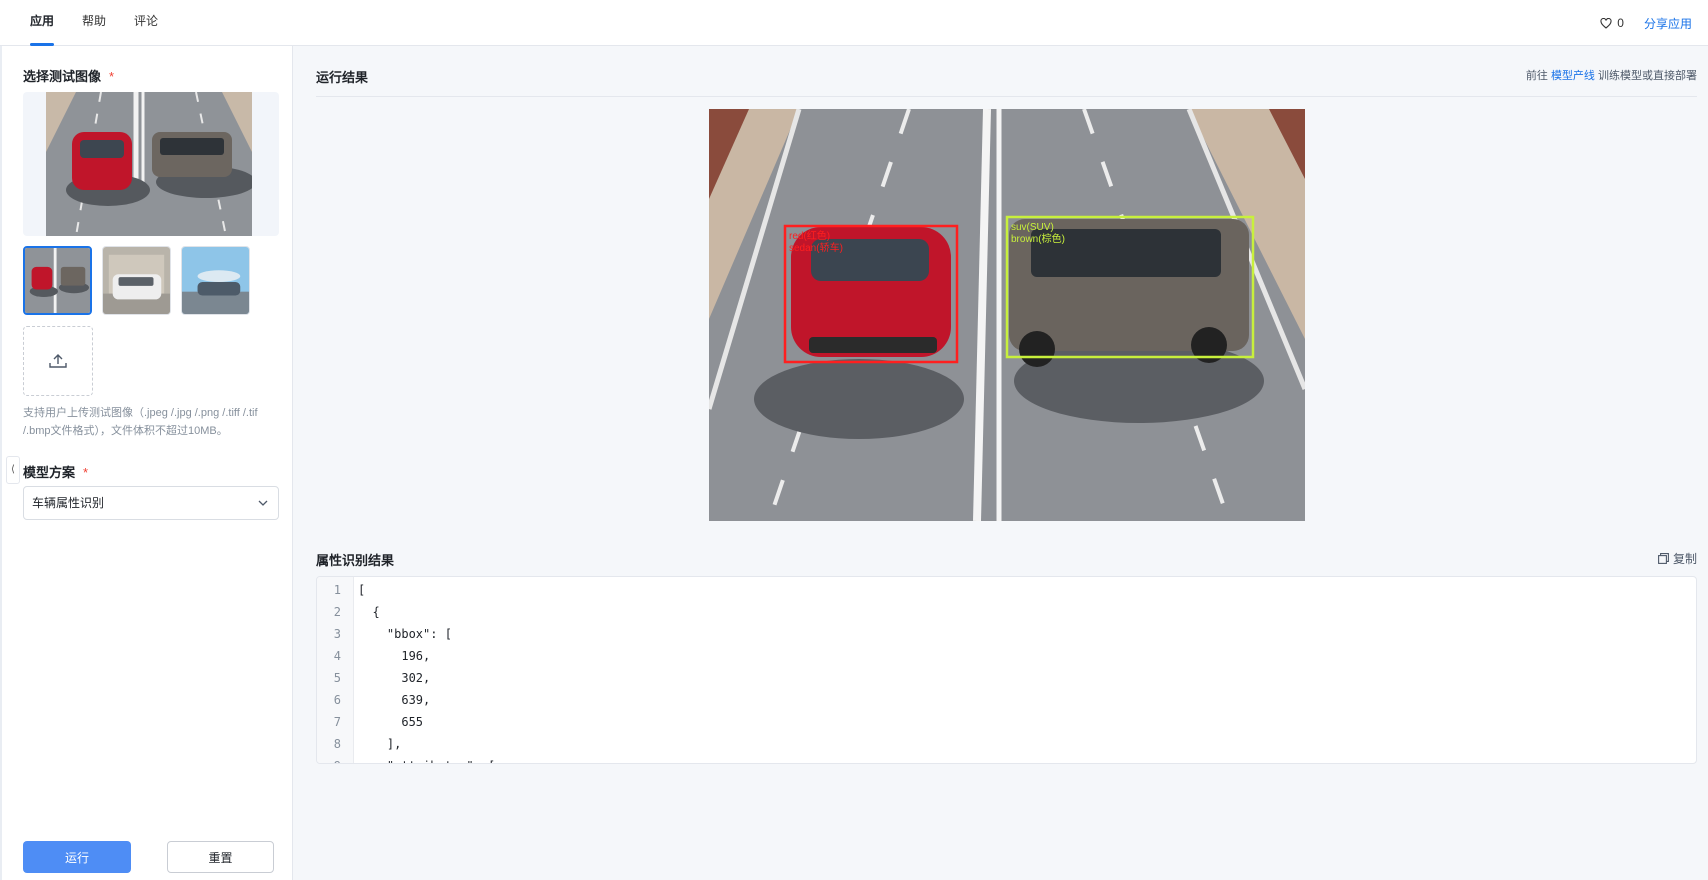 Image resolution: width=1708 pixels, height=880 pixels. I want to click on preview-image, so click(149, 164).